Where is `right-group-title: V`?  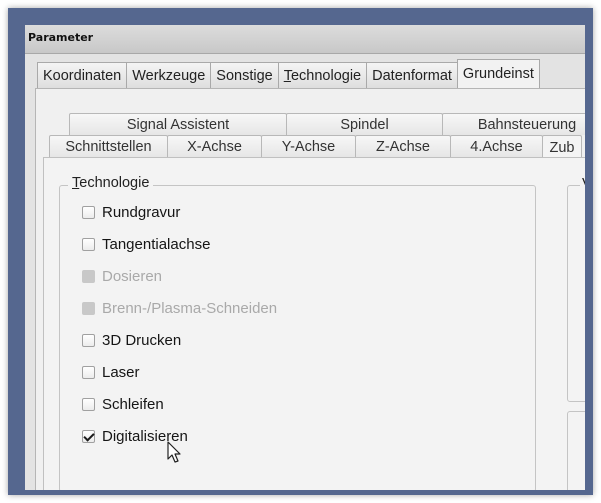
right-group-title: V is located at coordinates (582, 184).